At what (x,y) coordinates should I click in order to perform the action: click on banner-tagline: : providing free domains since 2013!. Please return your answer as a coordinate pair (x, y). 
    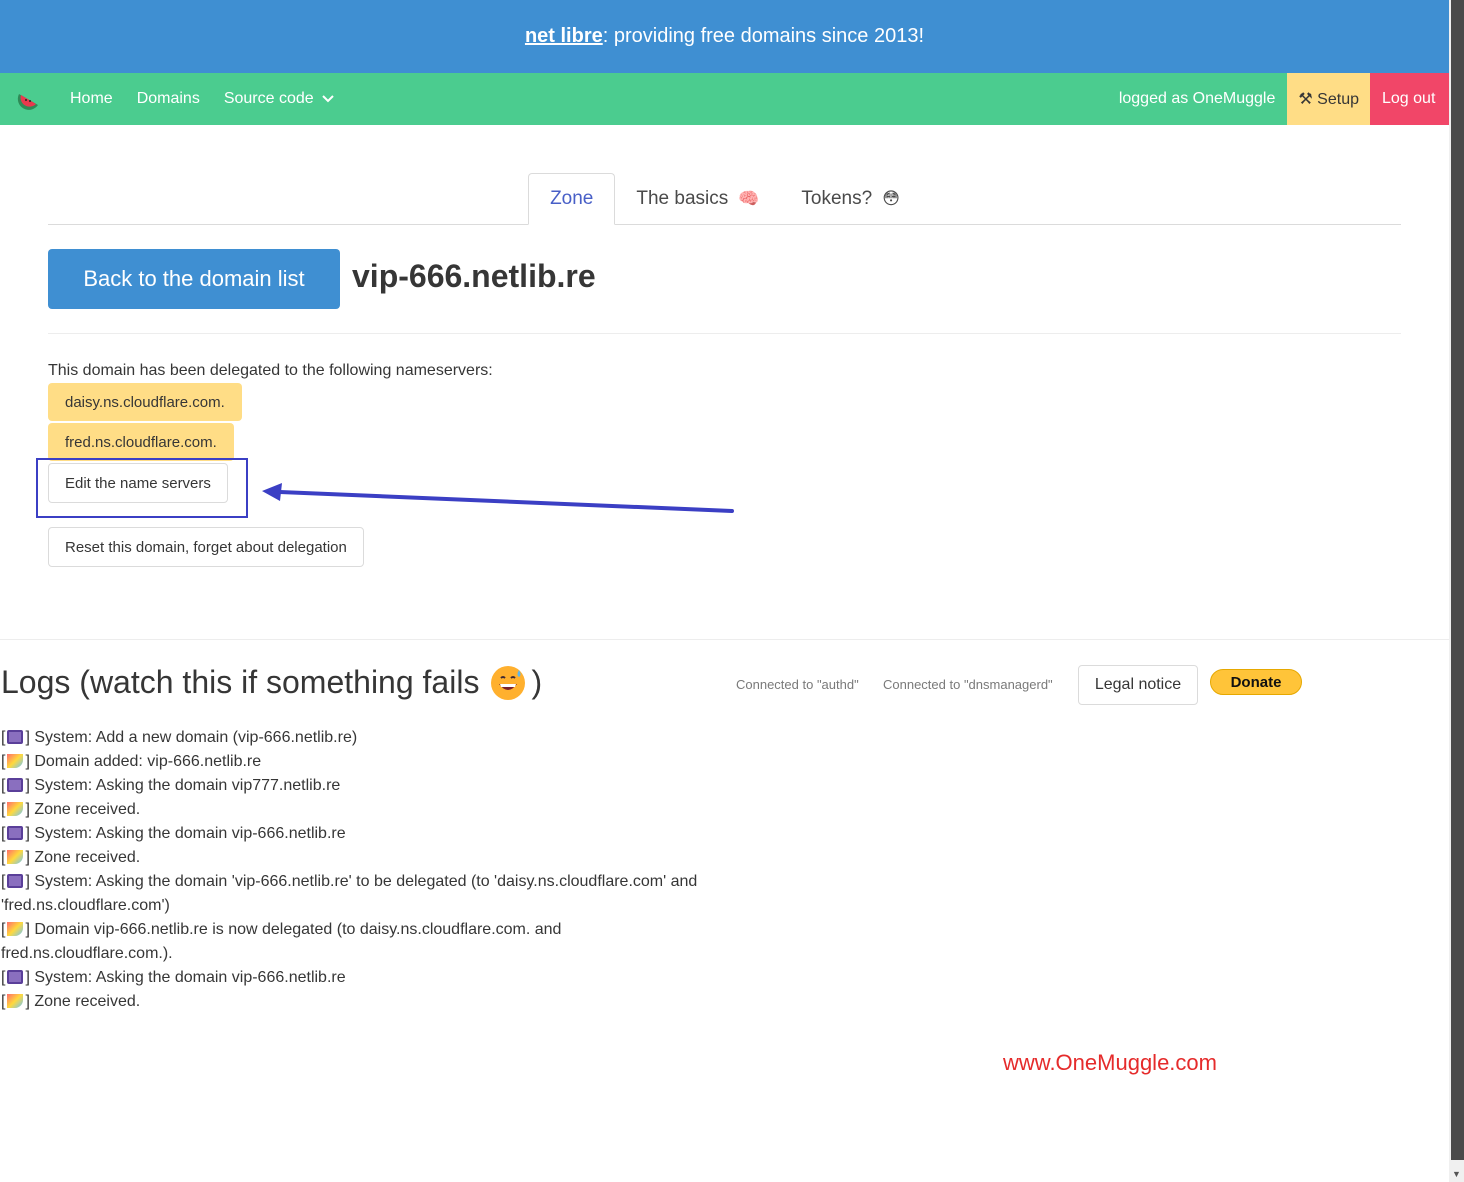
    Looking at the image, I should click on (763, 36).